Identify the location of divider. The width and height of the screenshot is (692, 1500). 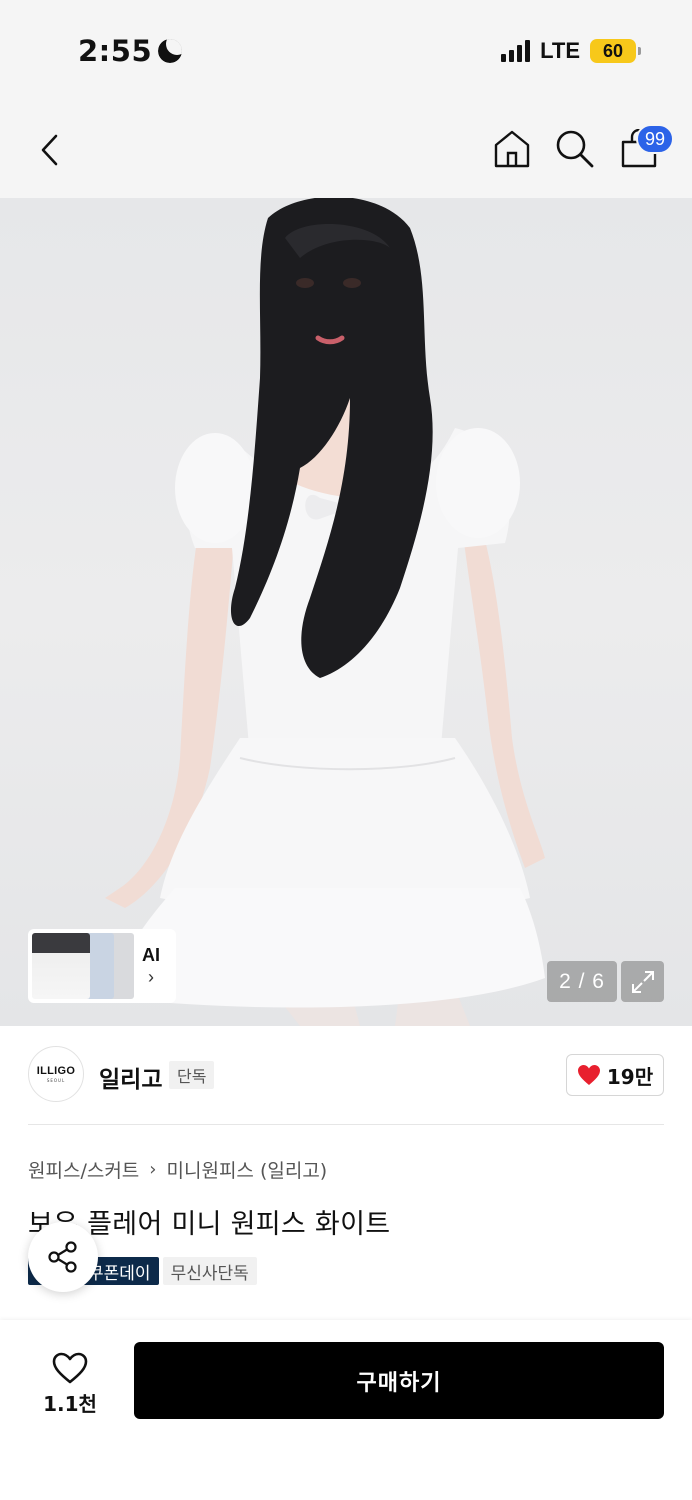
(346, 1124).